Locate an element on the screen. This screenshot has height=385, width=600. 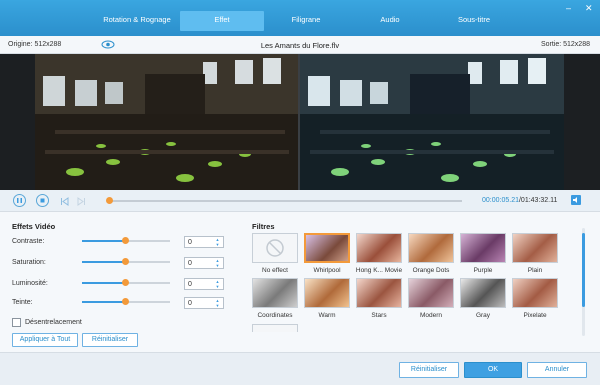
brightness-slider-handle is located at coordinates (125, 282).